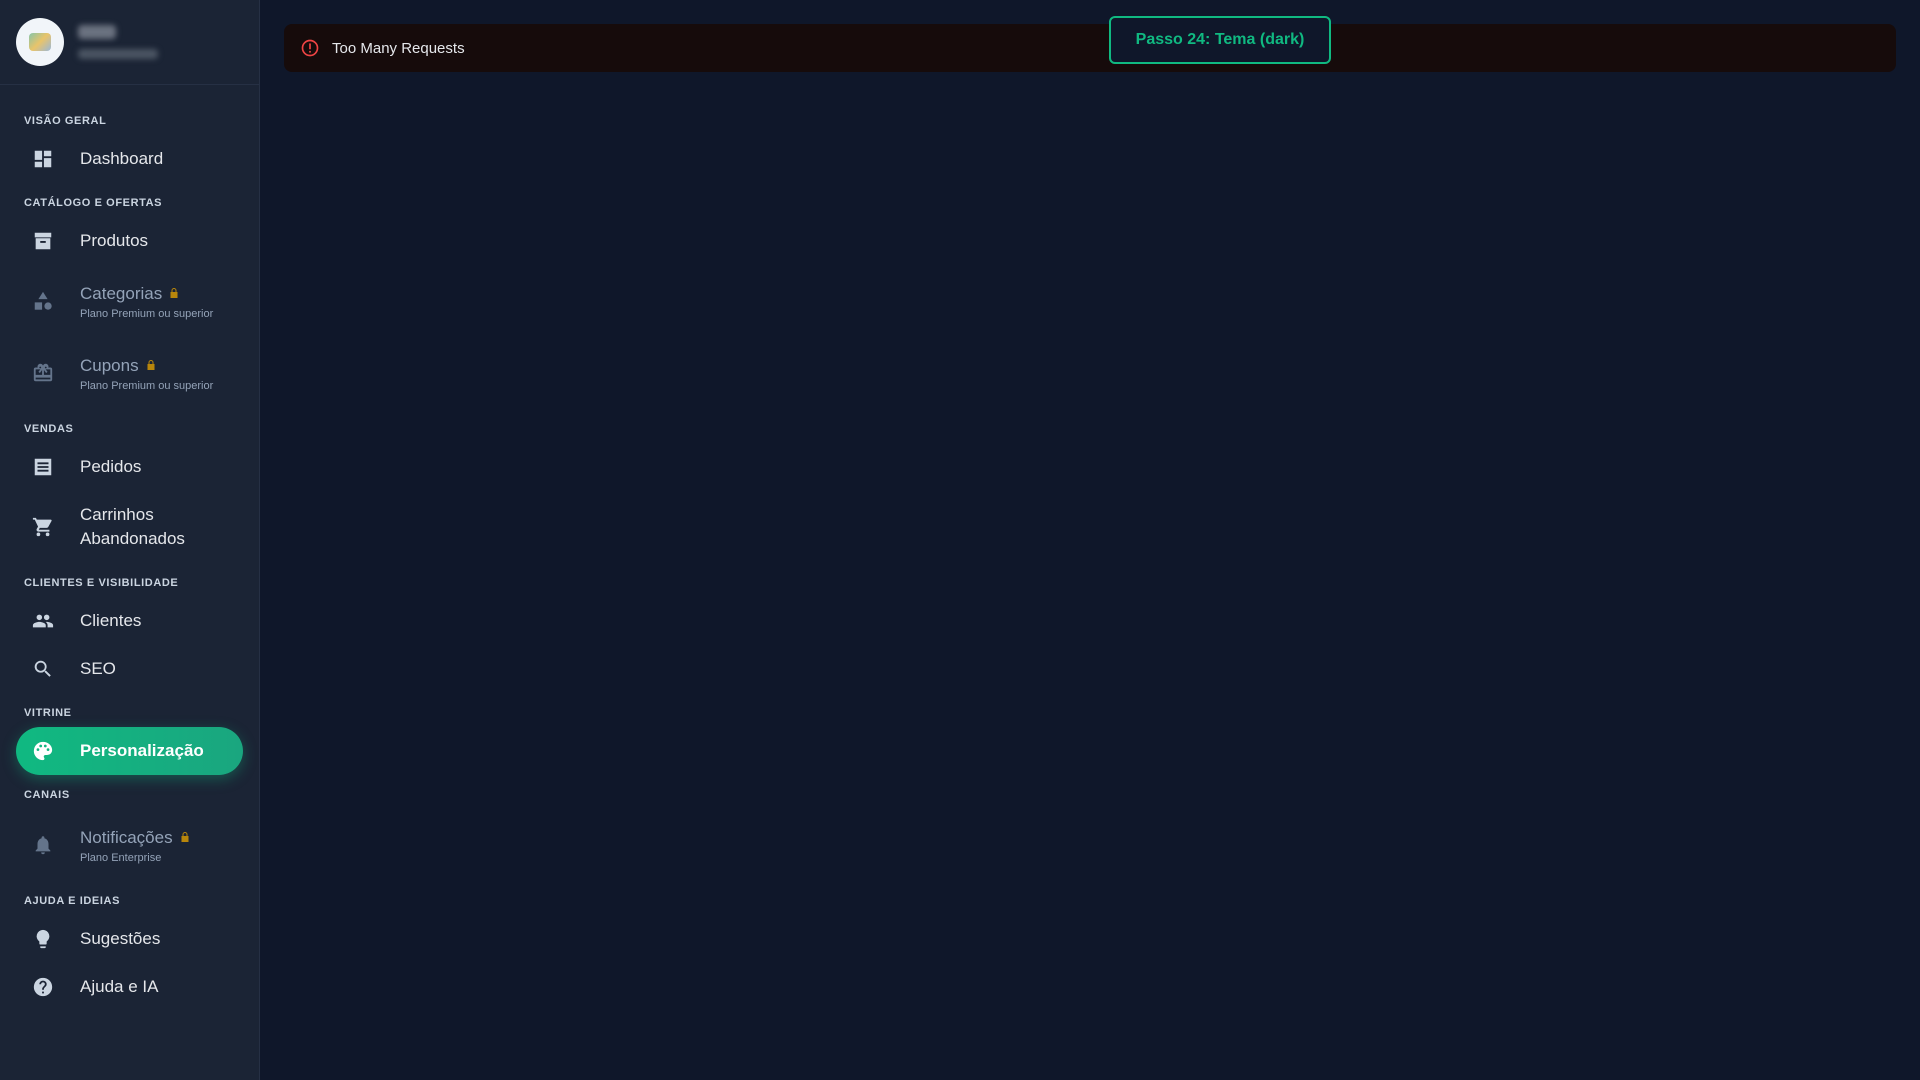 This screenshot has height=1080, width=1920. What do you see at coordinates (118, 42) in the screenshot?
I see `store-info` at bounding box center [118, 42].